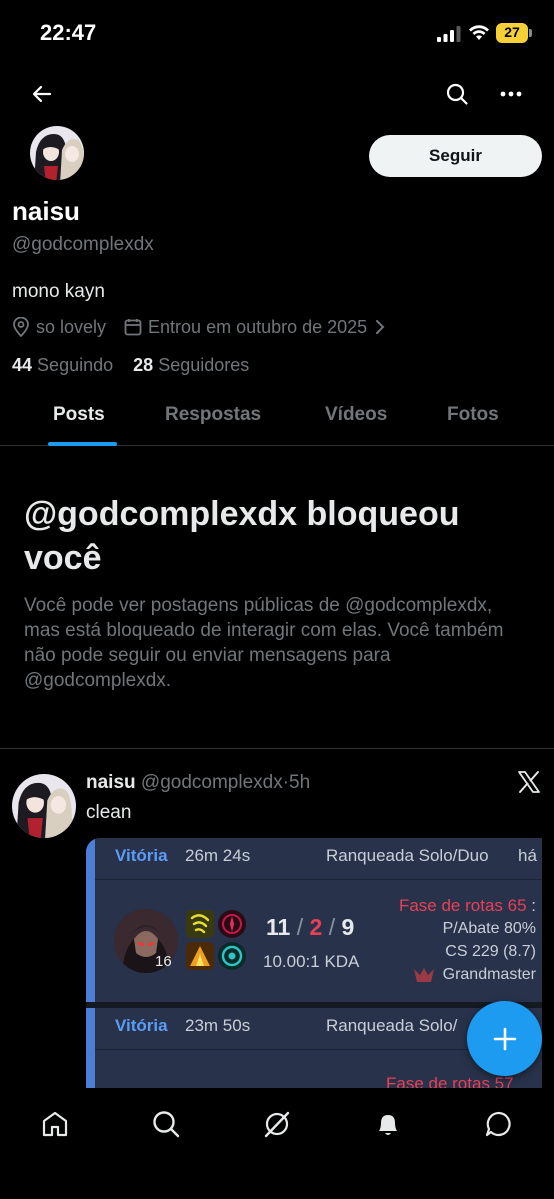  Describe the element at coordinates (71, 326) in the screenshot. I see `profile-location: so lovely` at that location.